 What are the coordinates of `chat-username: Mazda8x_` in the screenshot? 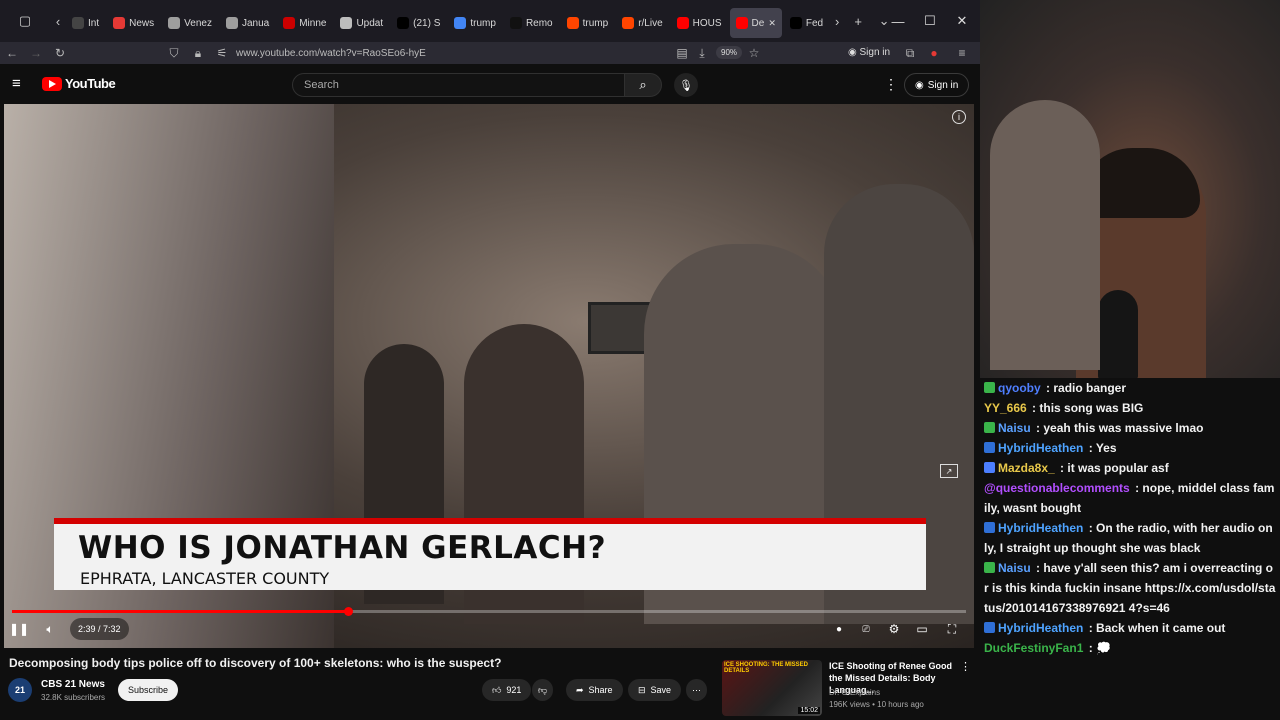 It's located at (1026, 468).